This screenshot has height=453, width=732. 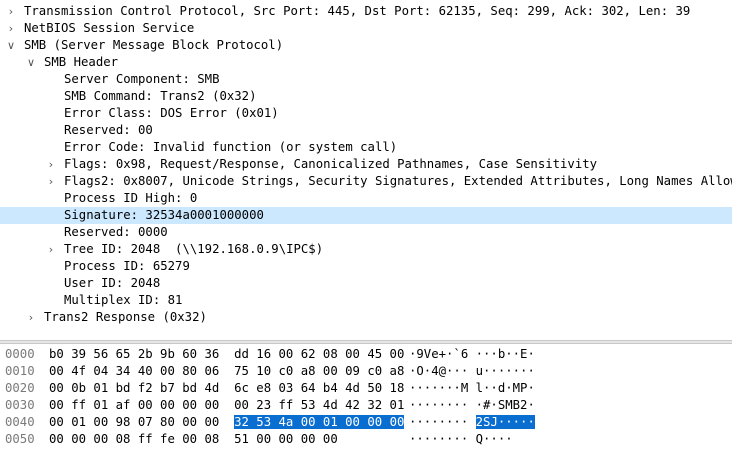 What do you see at coordinates (131, 198) in the screenshot?
I see `tree-row-label: Process ID High: 0` at bounding box center [131, 198].